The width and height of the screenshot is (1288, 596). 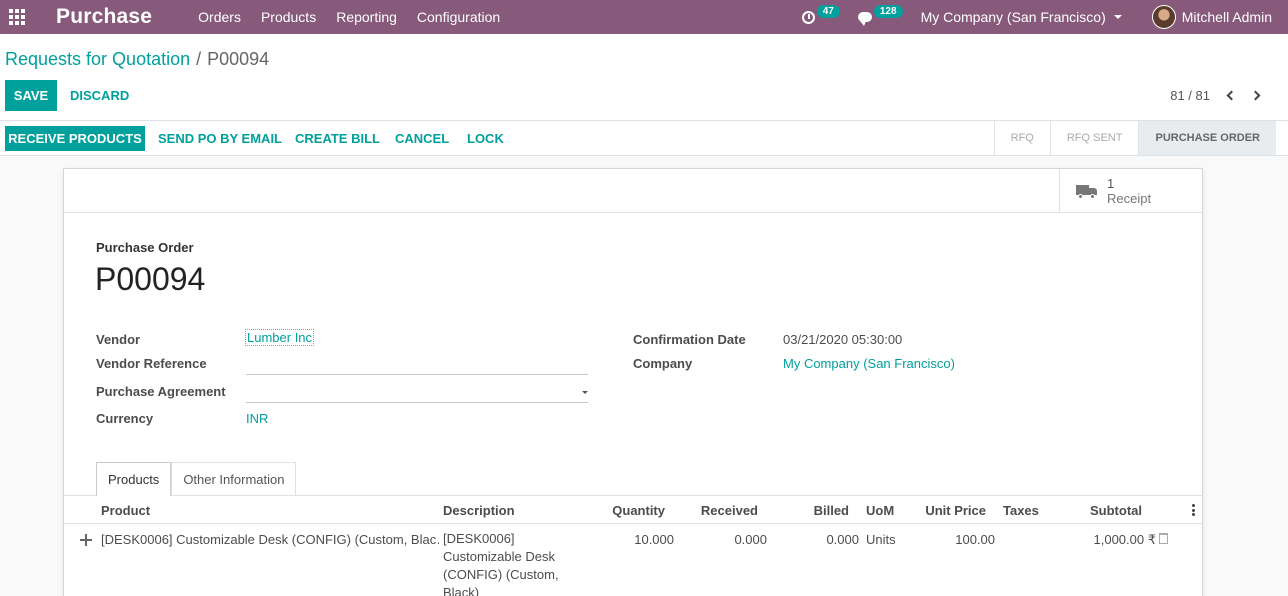 What do you see at coordinates (161, 391) in the screenshot?
I see `purchase-agreement-label: Purchase Agreement` at bounding box center [161, 391].